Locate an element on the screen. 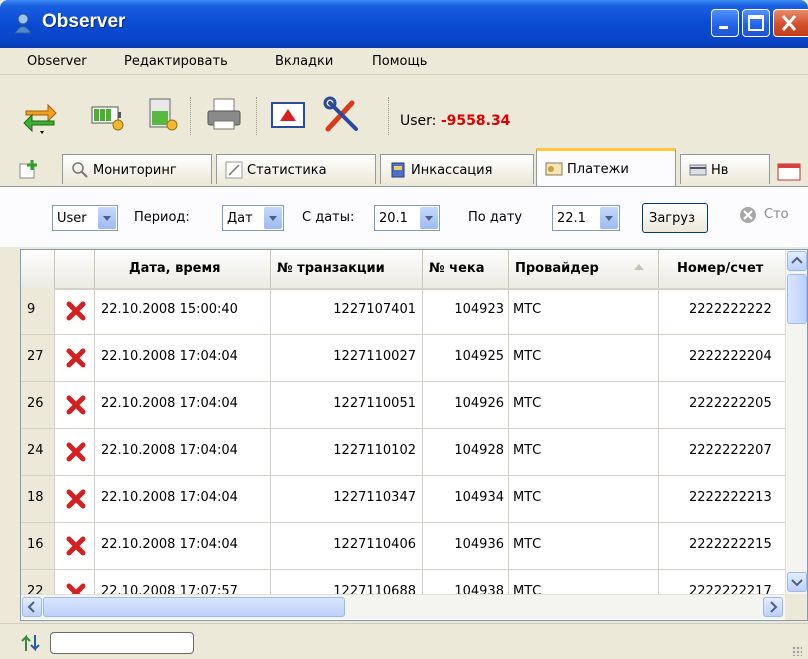 This screenshot has width=808, height=659. check-cell: 104936 is located at coordinates (466, 546).